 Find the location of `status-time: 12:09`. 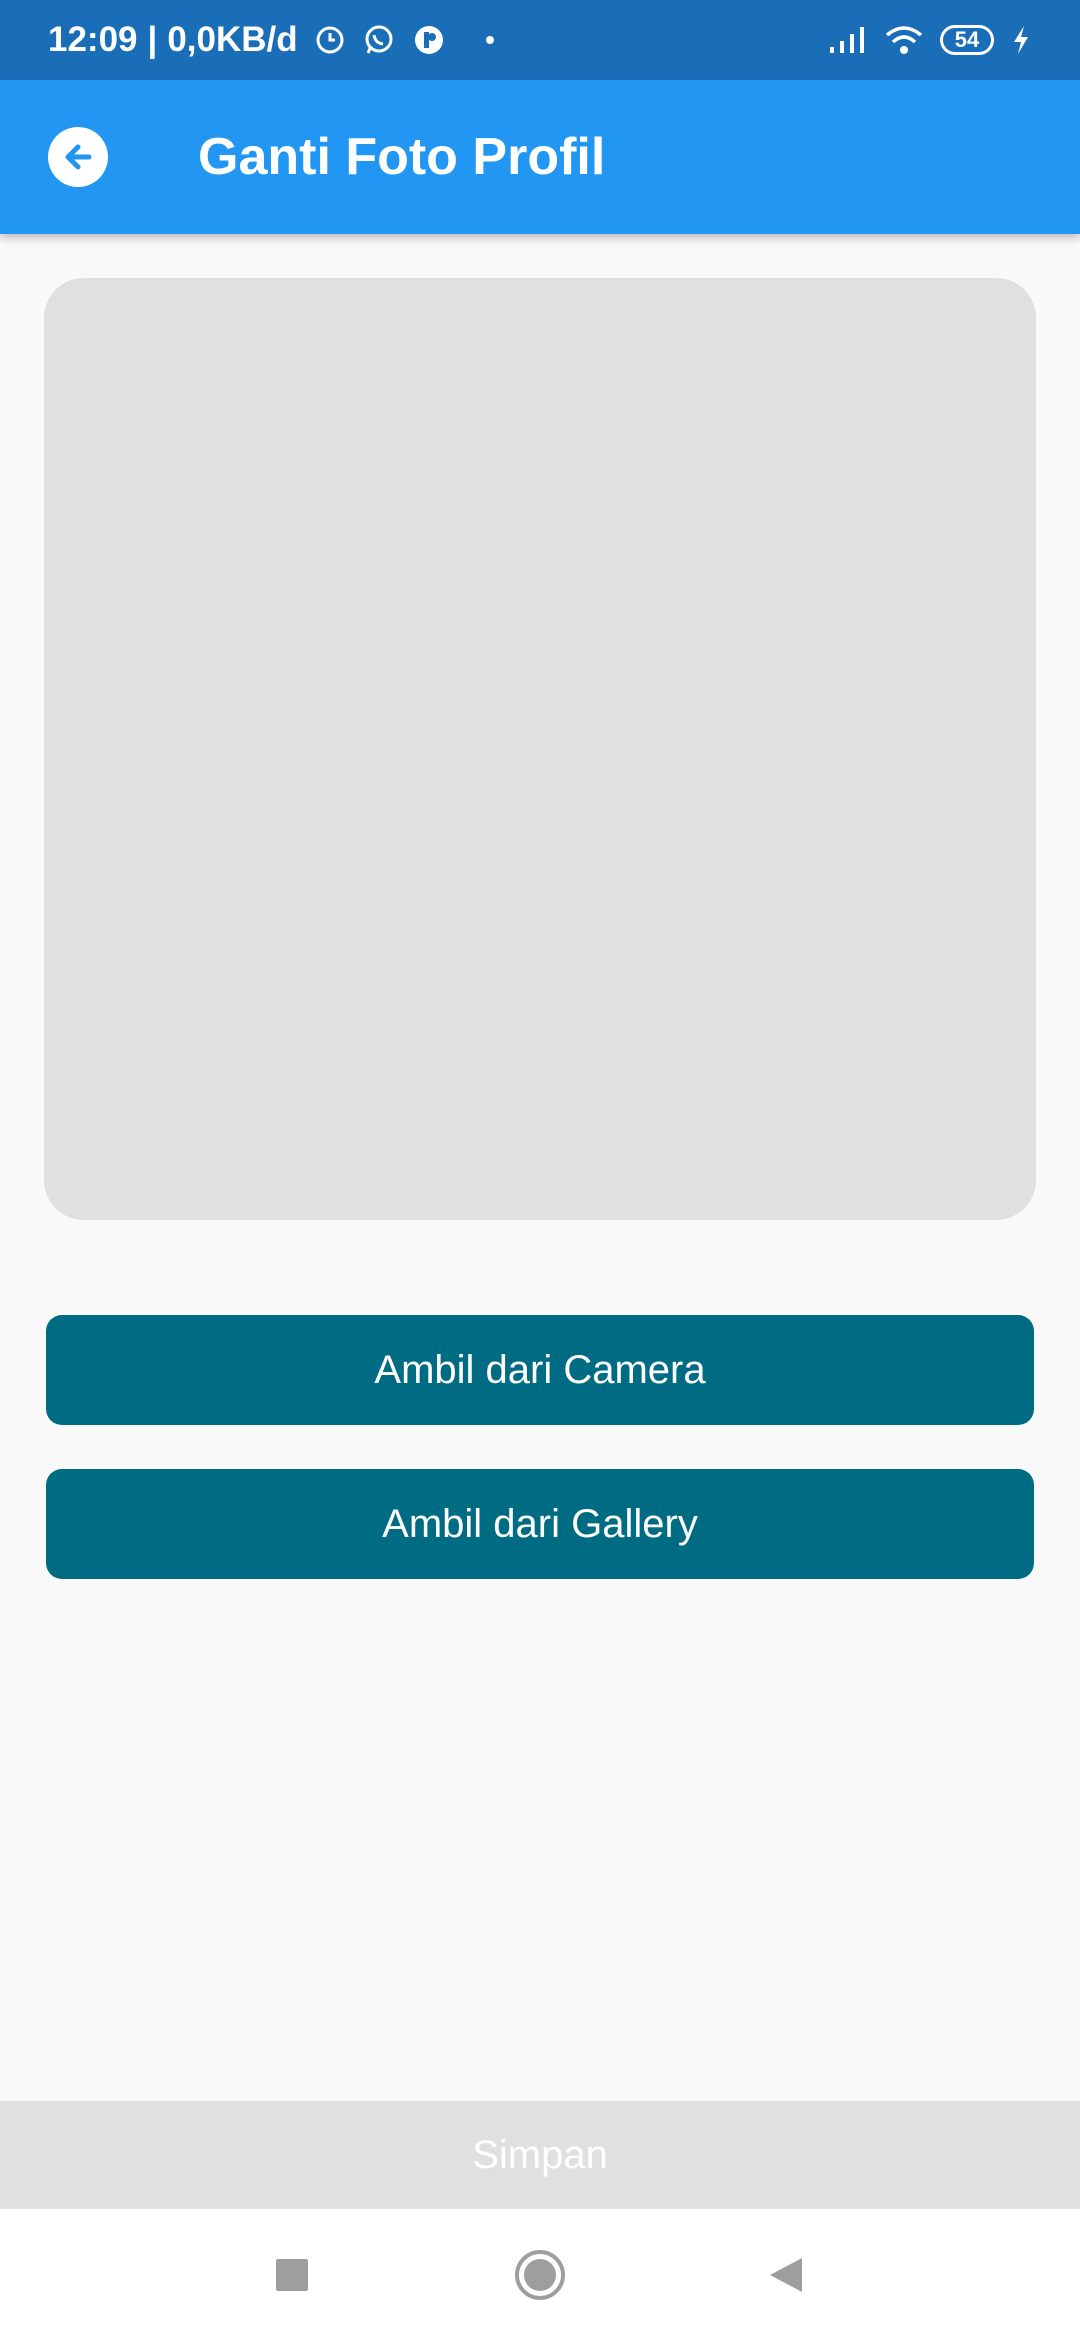

status-time: 12:09 is located at coordinates (93, 39).